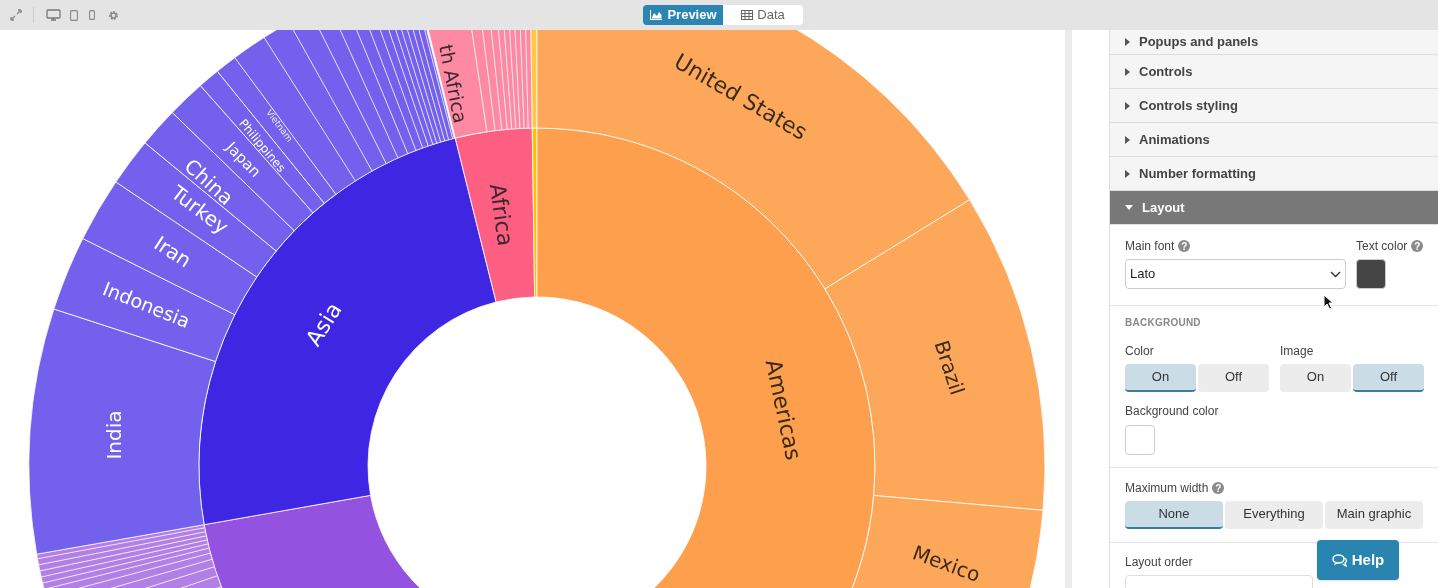 This screenshot has height=588, width=1438. Describe the element at coordinates (747, 15) in the screenshot. I see `table-icon` at that location.